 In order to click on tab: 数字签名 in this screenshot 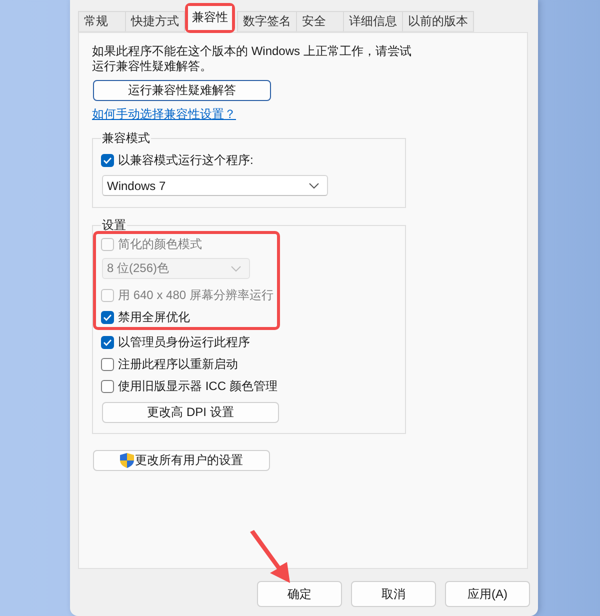, I will do `click(267, 21)`.